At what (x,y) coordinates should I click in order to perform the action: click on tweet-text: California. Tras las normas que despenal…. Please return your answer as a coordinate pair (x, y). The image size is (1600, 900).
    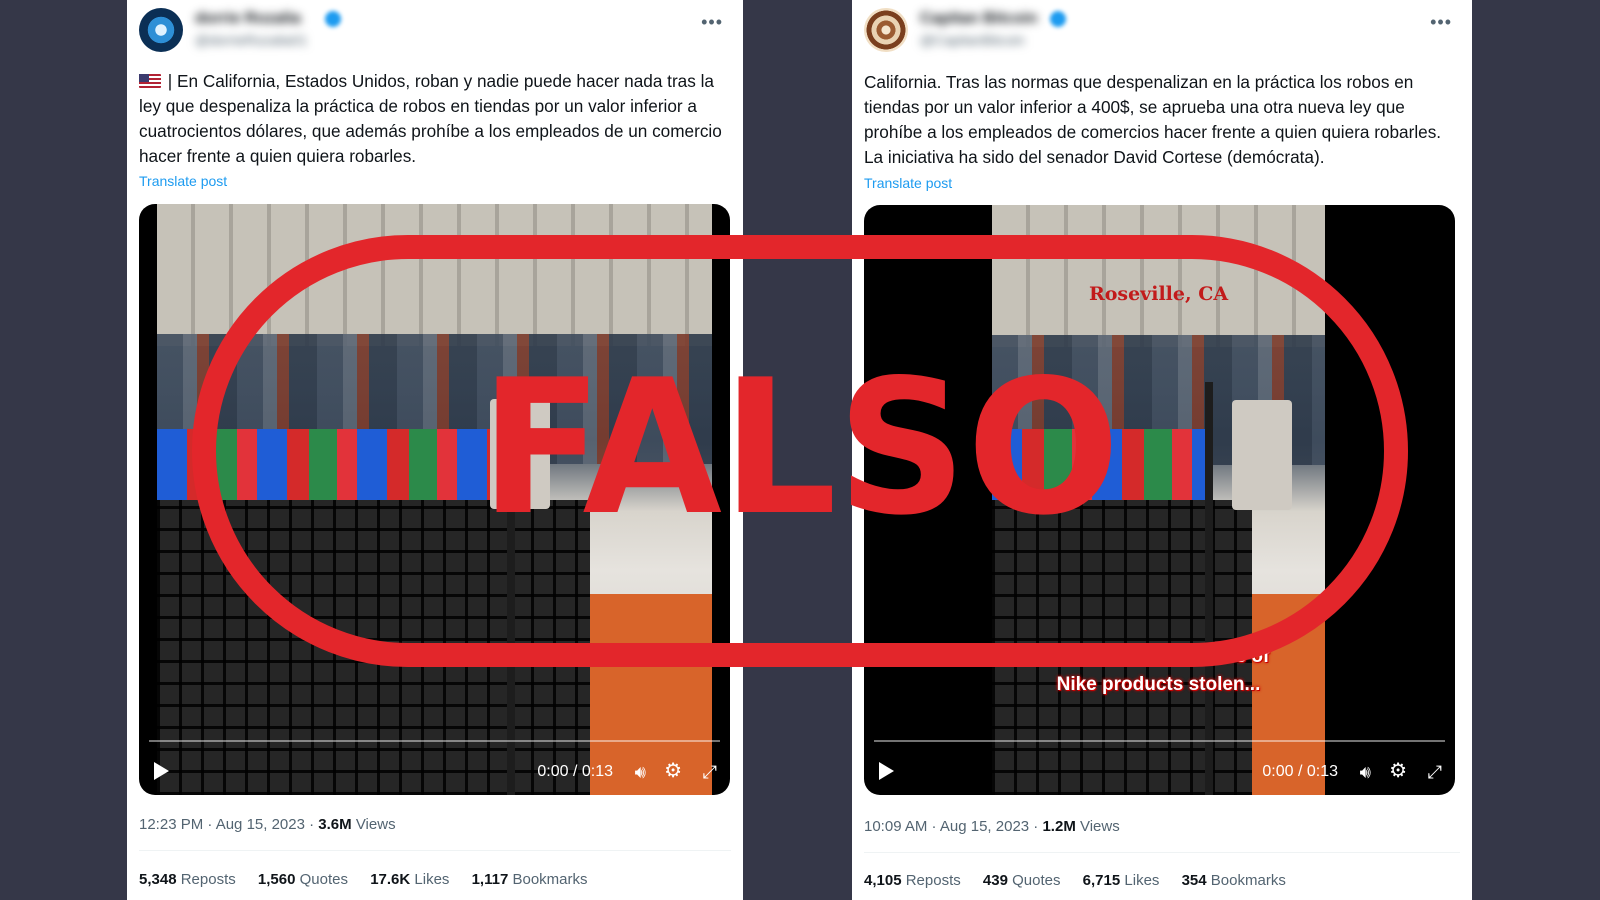
    Looking at the image, I should click on (1153, 119).